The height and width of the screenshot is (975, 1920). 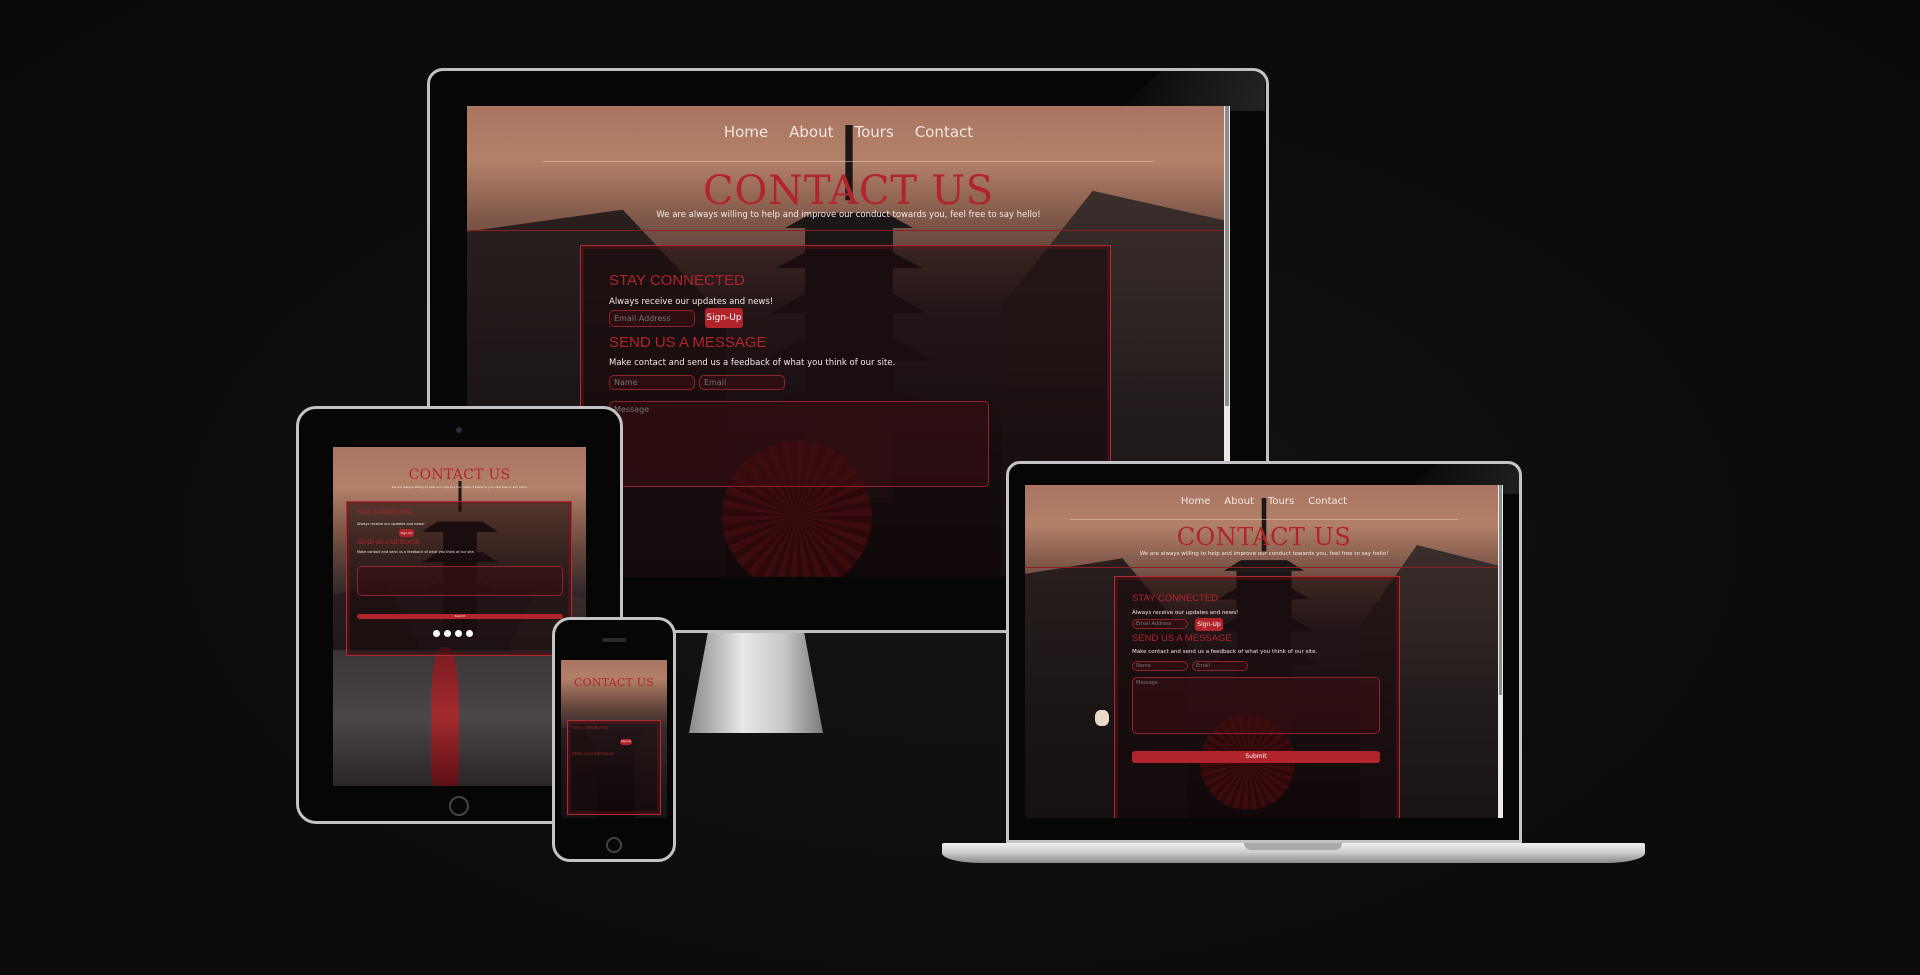 What do you see at coordinates (614, 767) in the screenshot?
I see `contact-panel: STAY CONNECTED Sign-Up SEND US A MESSAGE` at bounding box center [614, 767].